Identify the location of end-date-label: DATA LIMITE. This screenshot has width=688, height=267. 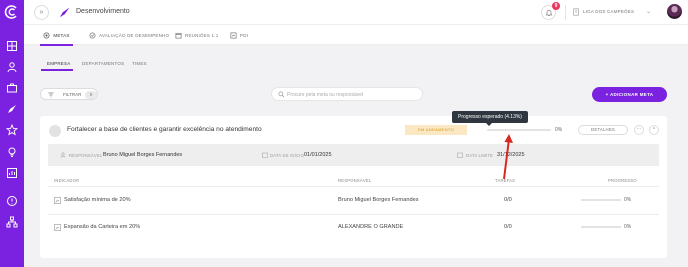
(480, 155).